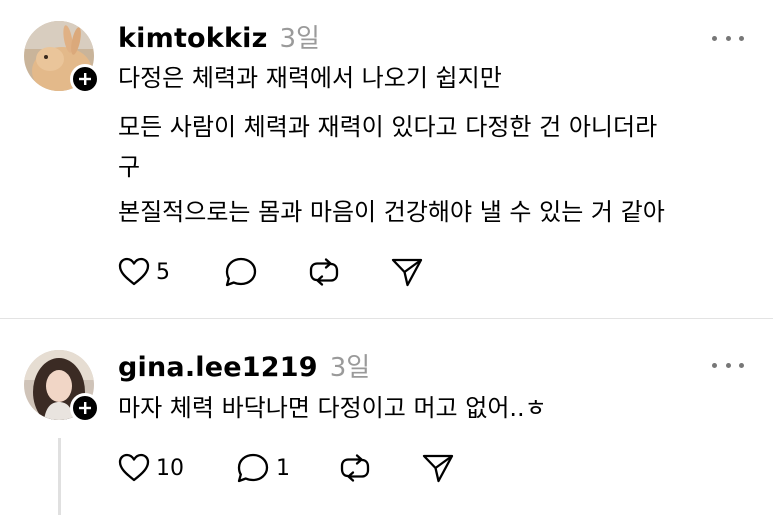 The height and width of the screenshot is (515, 773). I want to click on post-text-line: 구, so click(129, 167).